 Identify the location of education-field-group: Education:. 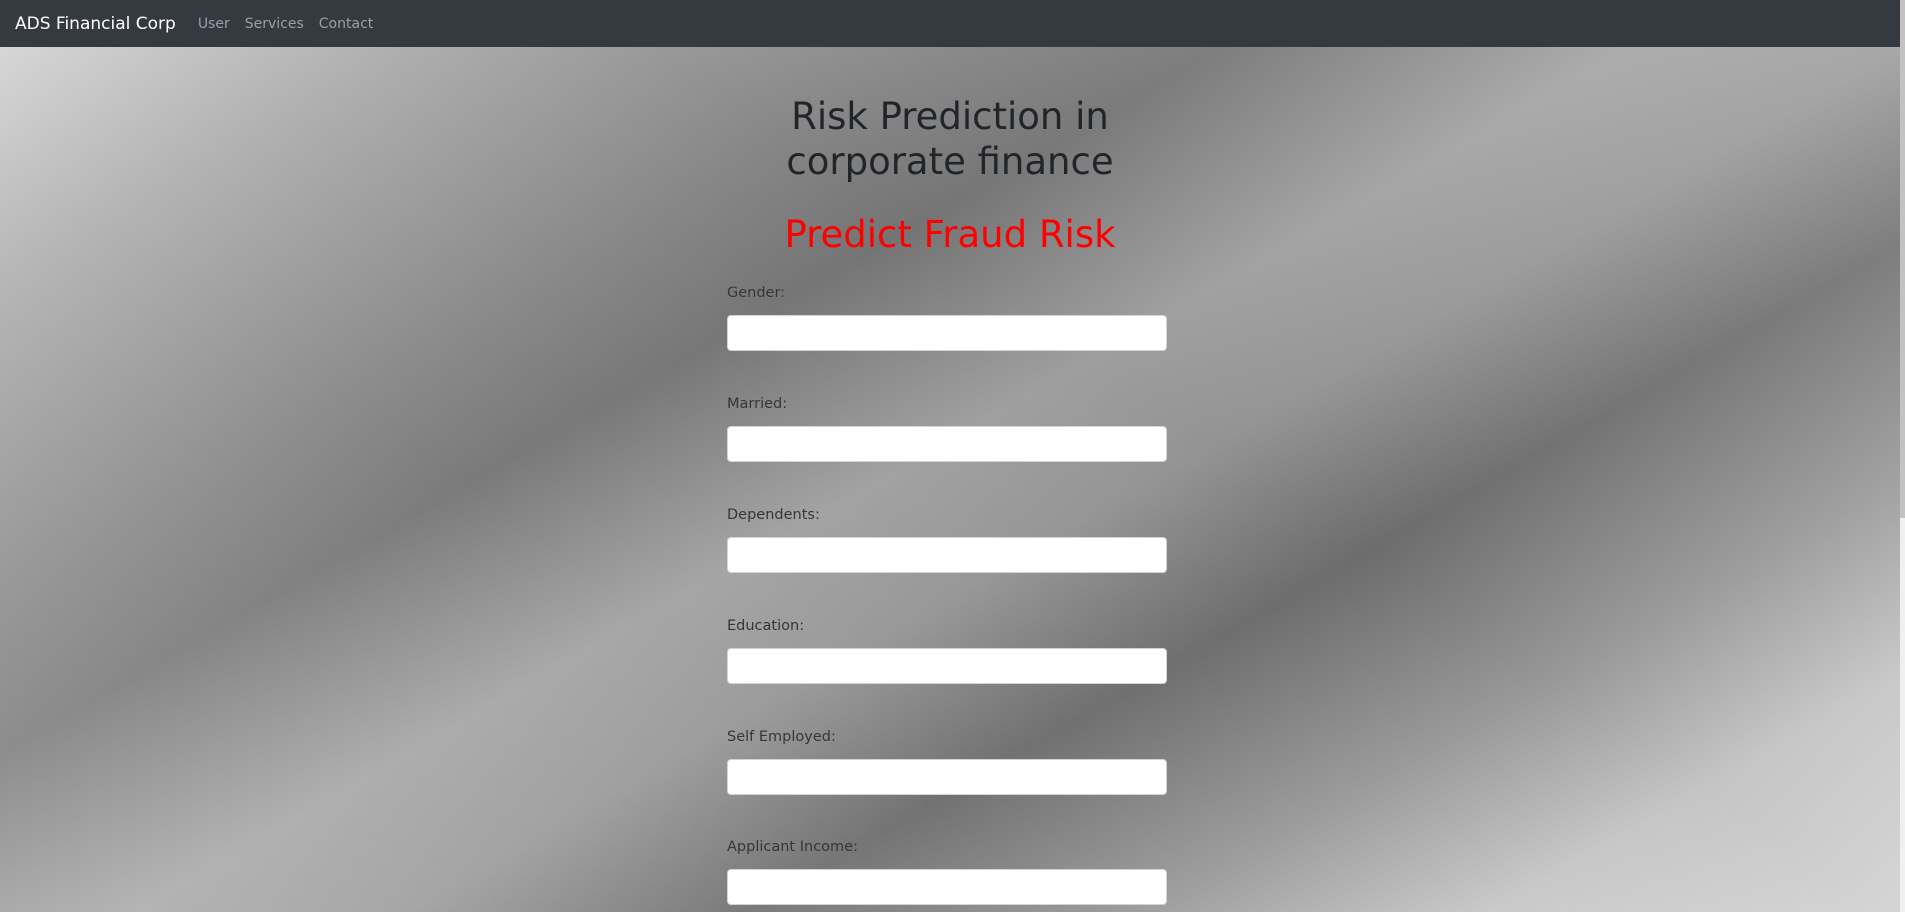
(947, 650).